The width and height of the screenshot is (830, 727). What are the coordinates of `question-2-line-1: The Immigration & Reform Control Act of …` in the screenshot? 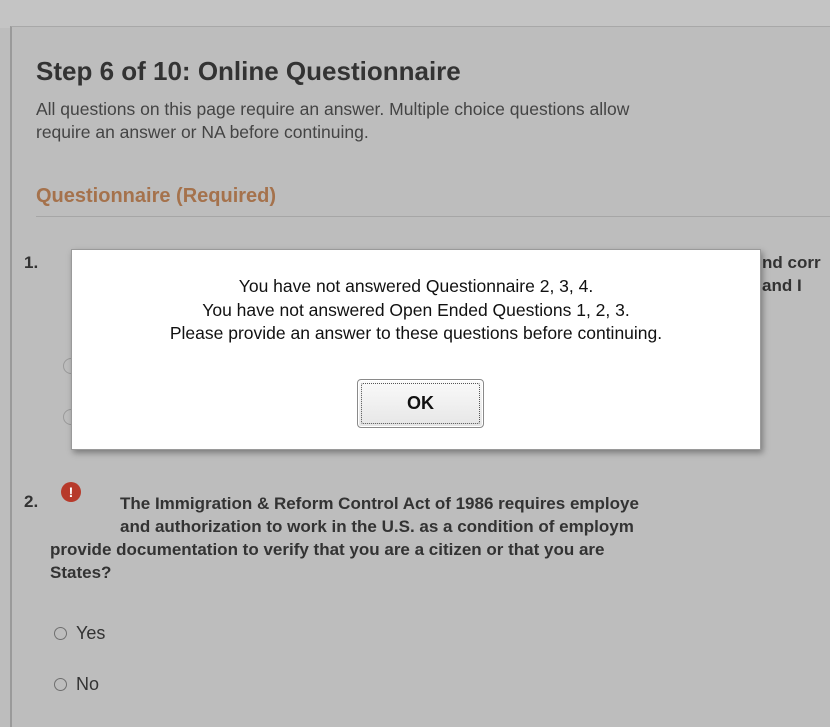 It's located at (379, 503).